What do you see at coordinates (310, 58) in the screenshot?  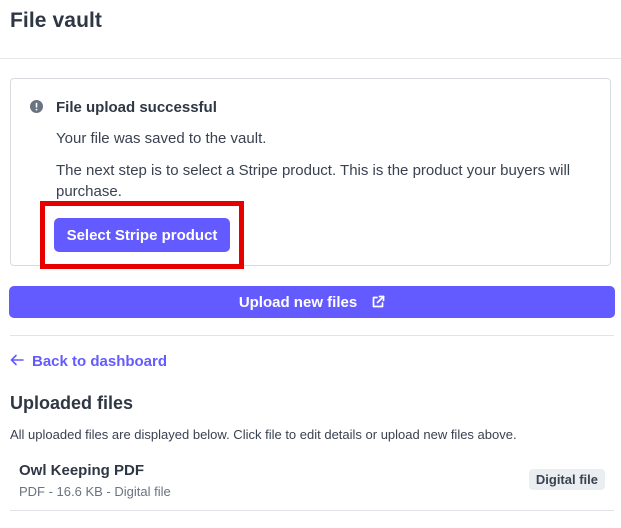 I see `header-divider` at bounding box center [310, 58].